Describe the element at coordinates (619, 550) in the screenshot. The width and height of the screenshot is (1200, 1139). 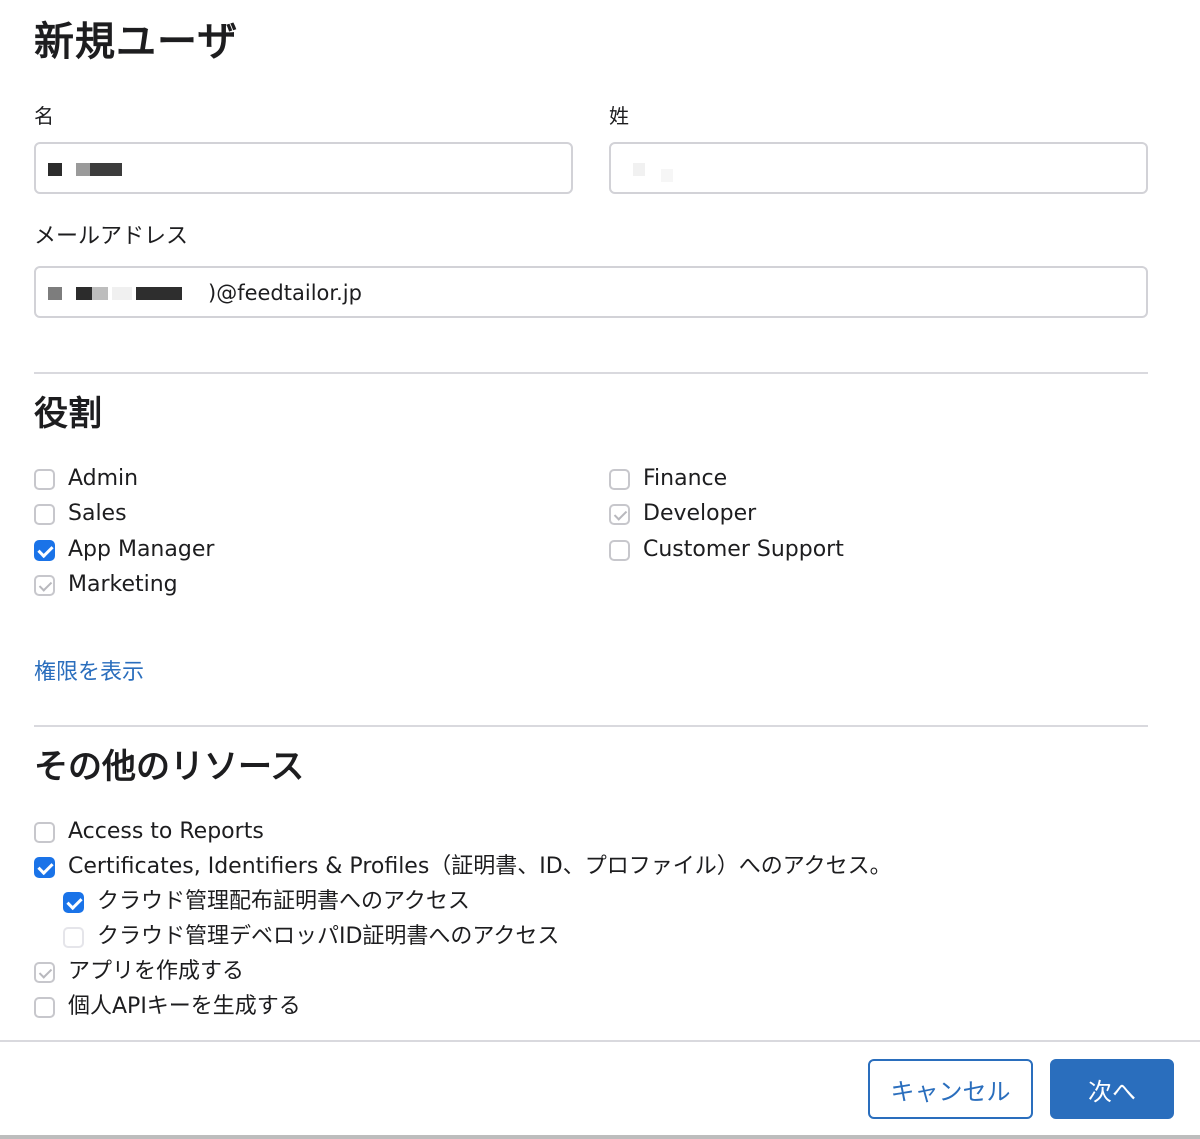
I see `checkbox-customer-support` at that location.